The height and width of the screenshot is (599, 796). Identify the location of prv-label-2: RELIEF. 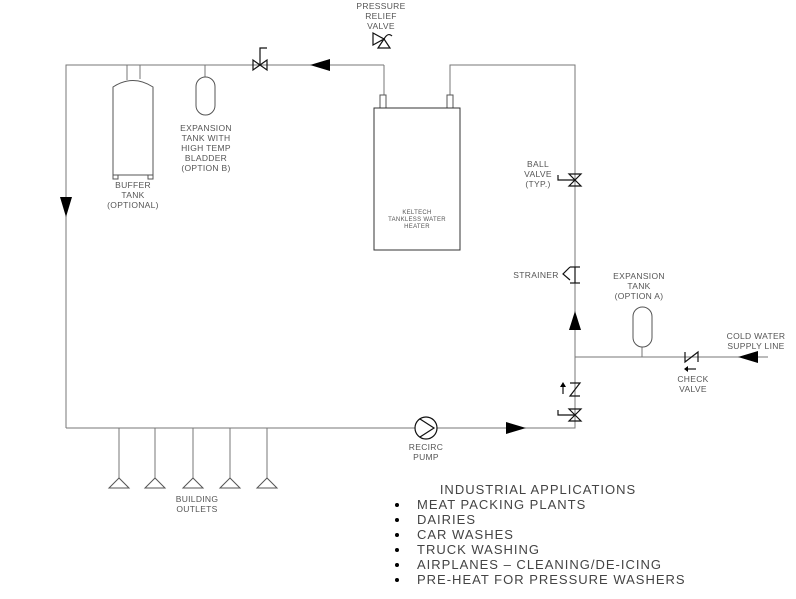
(381, 16).